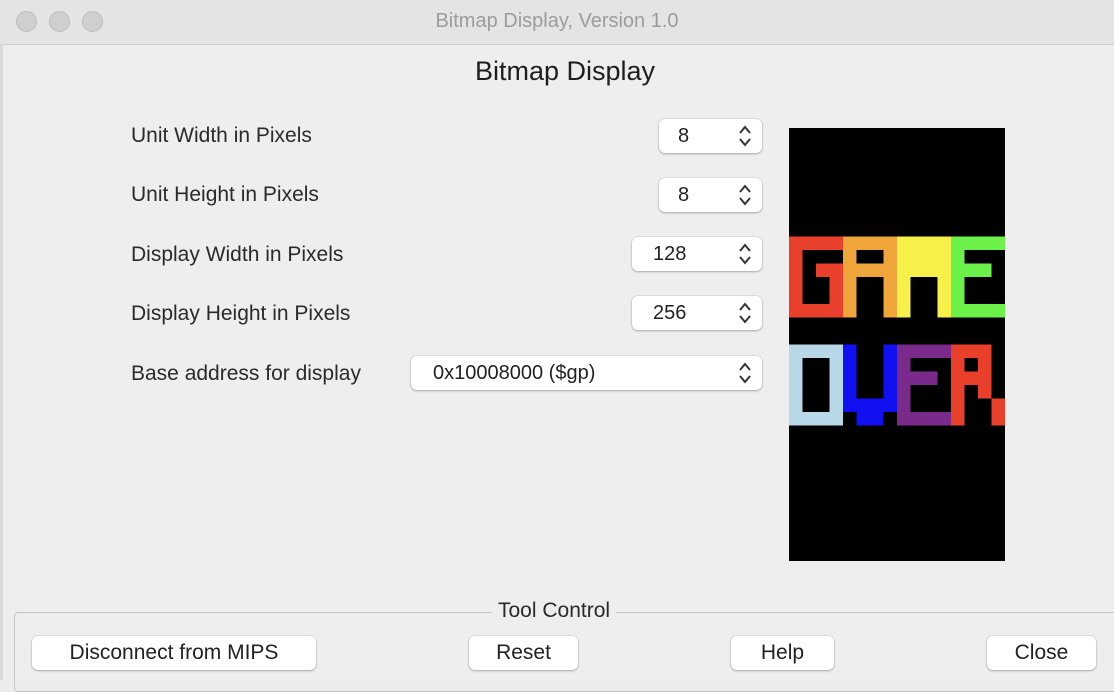 The height and width of the screenshot is (692, 1114). Describe the element at coordinates (246, 373) in the screenshot. I see `base-address-label: Base address for display` at that location.